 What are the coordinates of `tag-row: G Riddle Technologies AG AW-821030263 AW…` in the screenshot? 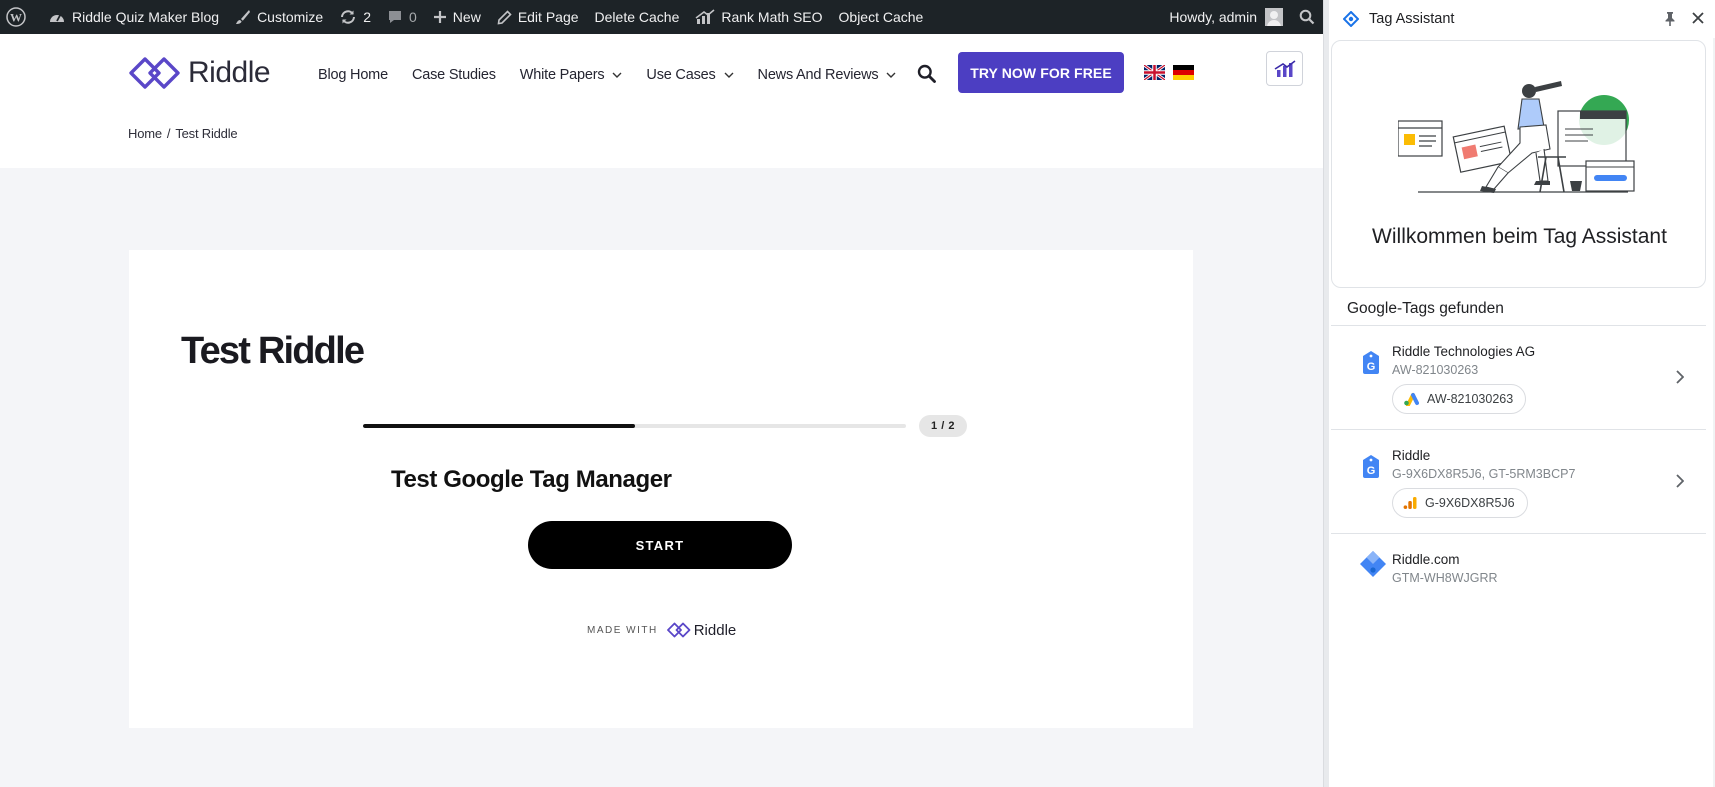 It's located at (1518, 377).